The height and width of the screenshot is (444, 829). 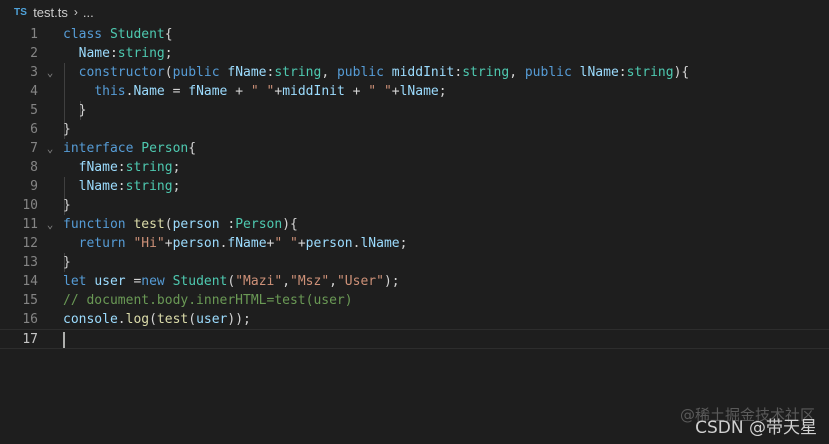 What do you see at coordinates (329, 243) in the screenshot?
I see `code-token: person` at bounding box center [329, 243].